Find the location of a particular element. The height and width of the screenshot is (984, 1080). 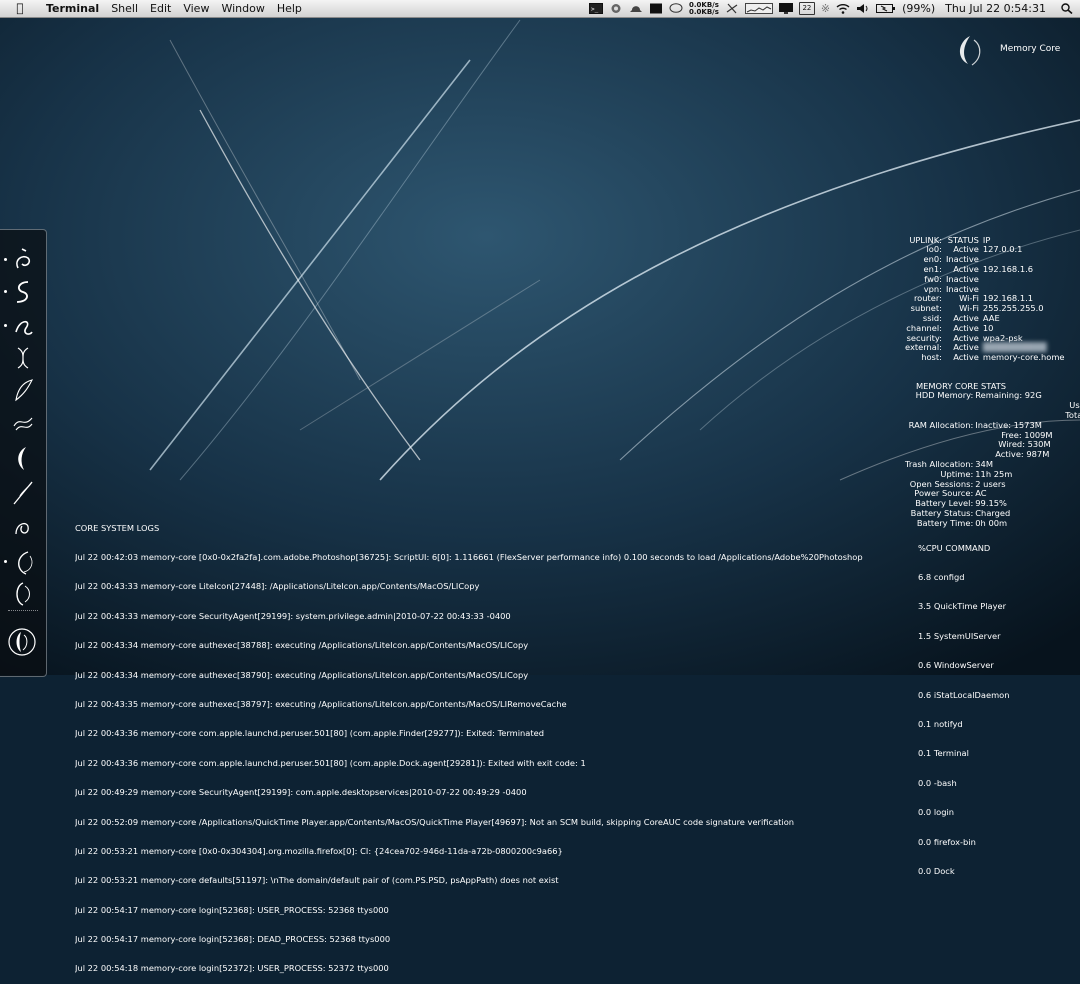

screen-icon is located at coordinates (785, 8).